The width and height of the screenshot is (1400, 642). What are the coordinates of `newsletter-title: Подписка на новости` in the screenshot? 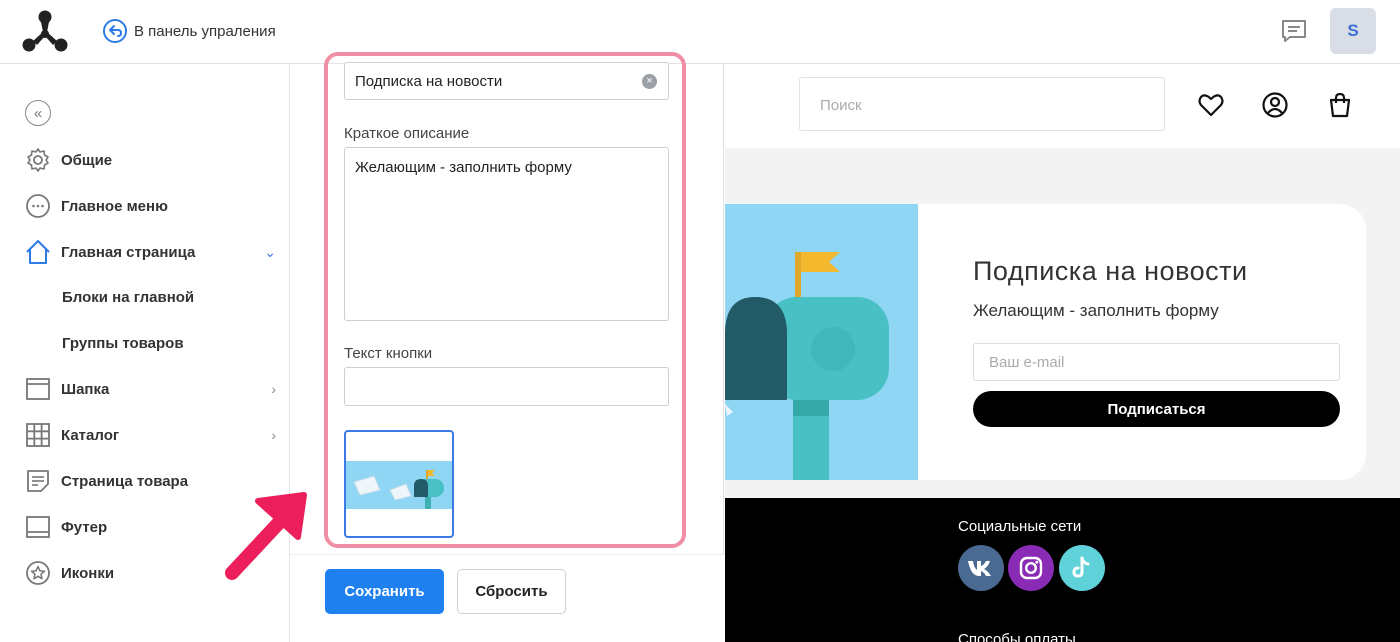 It's located at (1110, 271).